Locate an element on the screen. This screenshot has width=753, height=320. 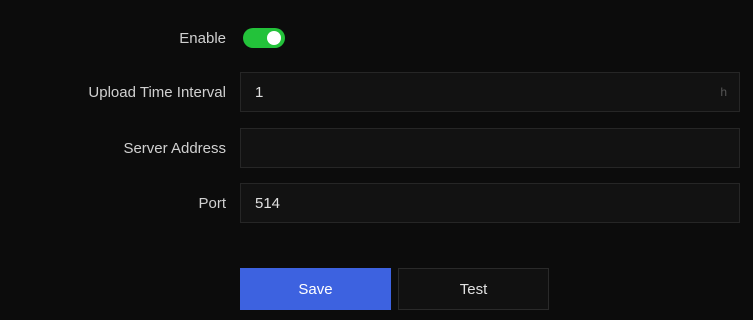
upload-interval-field: h is located at coordinates (490, 92).